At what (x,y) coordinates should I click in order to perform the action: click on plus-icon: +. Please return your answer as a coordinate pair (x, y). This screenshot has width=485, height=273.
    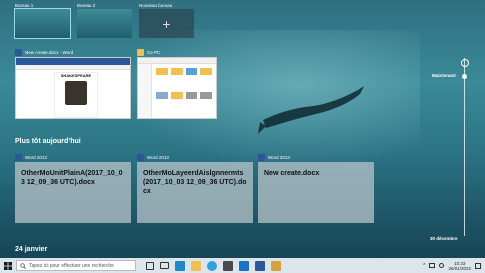
    Looking at the image, I should click on (166, 23).